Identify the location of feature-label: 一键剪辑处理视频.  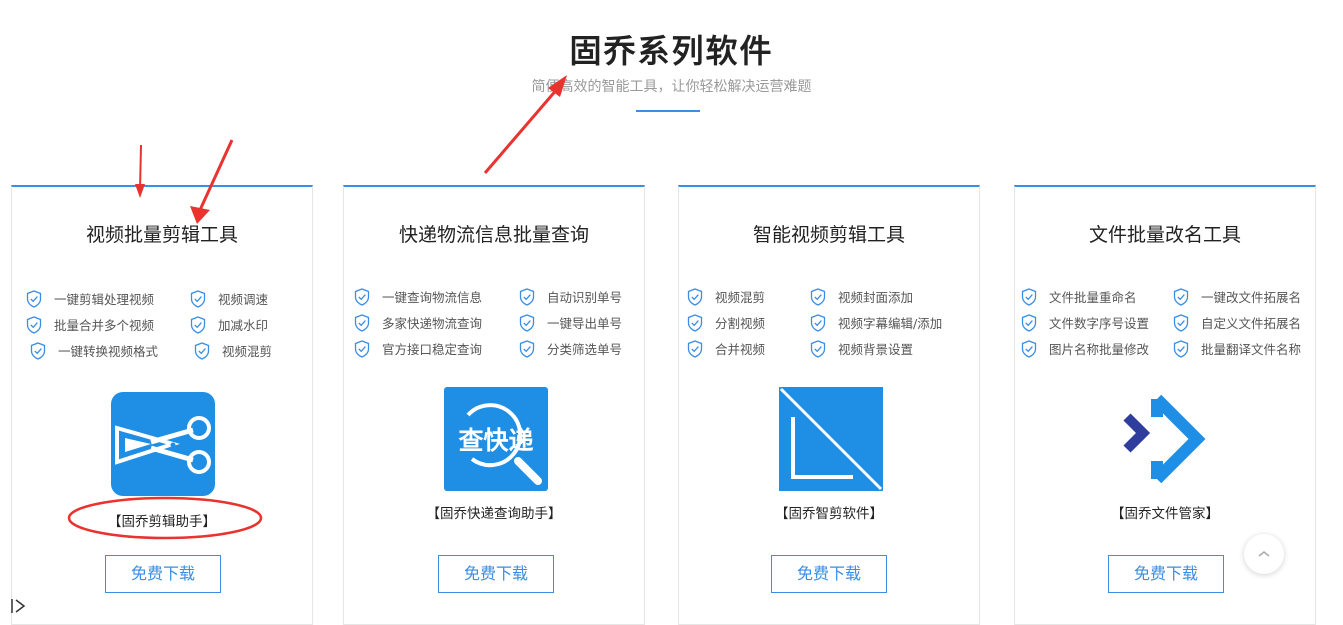
(104, 299).